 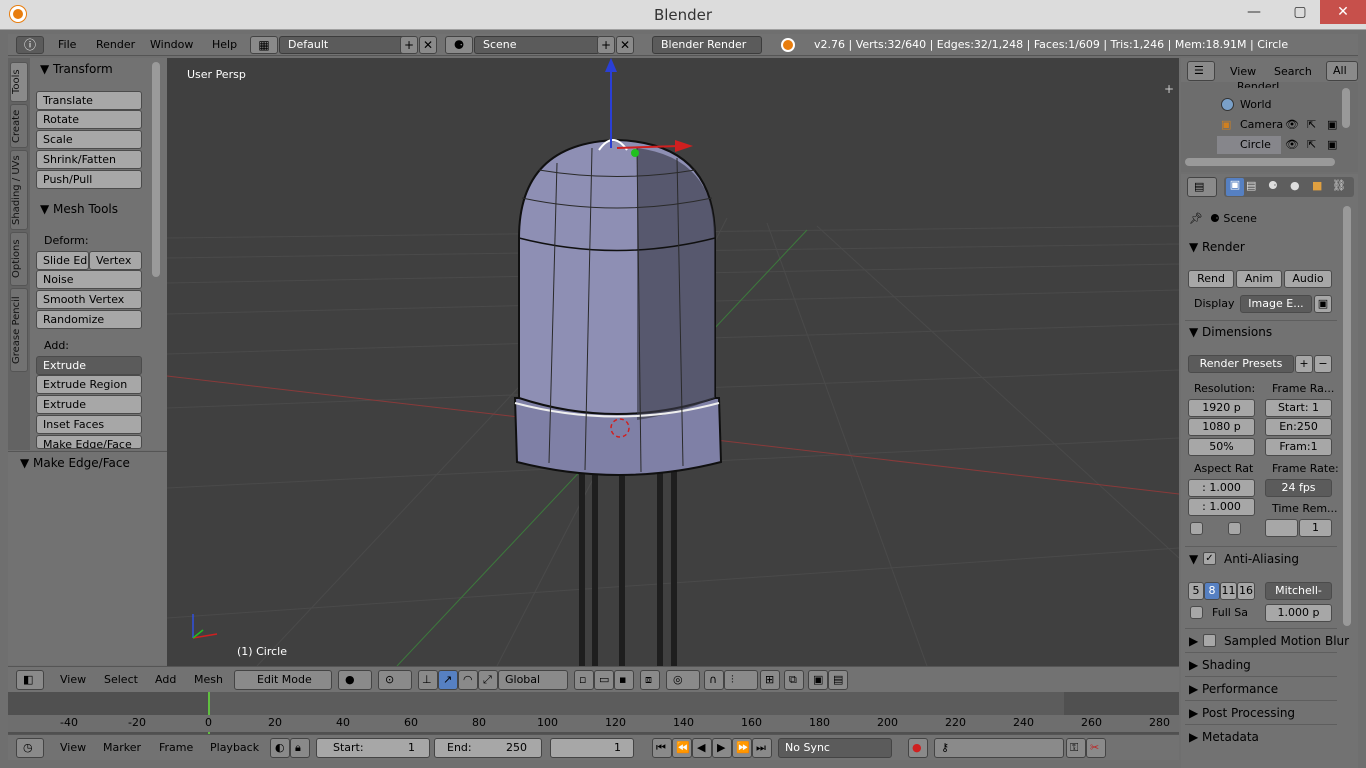 What do you see at coordinates (75, 463) in the screenshot?
I see `operator-panel-header: ▼ Make Edge/Face` at bounding box center [75, 463].